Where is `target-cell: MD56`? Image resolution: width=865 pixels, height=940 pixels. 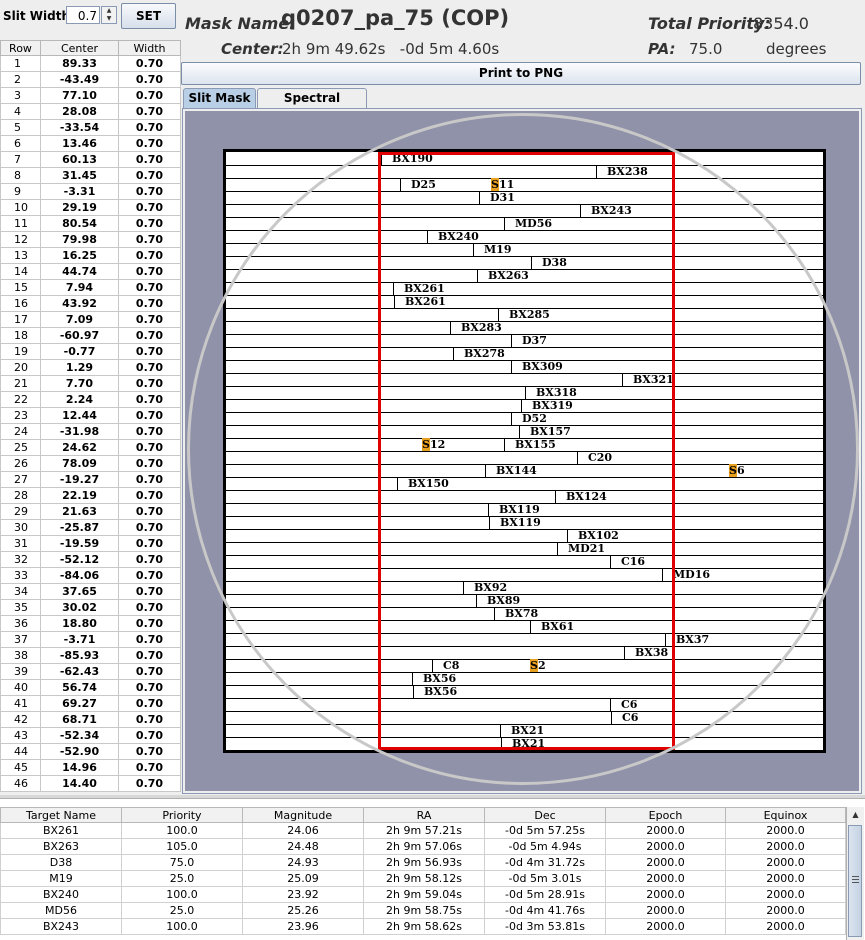
target-cell: MD56 is located at coordinates (61, 910).